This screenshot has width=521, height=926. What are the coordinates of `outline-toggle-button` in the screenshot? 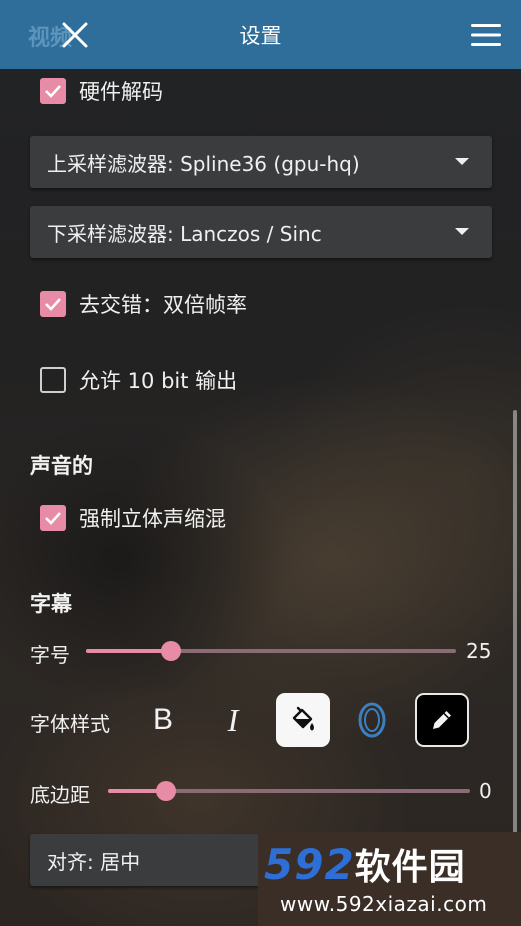 It's located at (372, 720).